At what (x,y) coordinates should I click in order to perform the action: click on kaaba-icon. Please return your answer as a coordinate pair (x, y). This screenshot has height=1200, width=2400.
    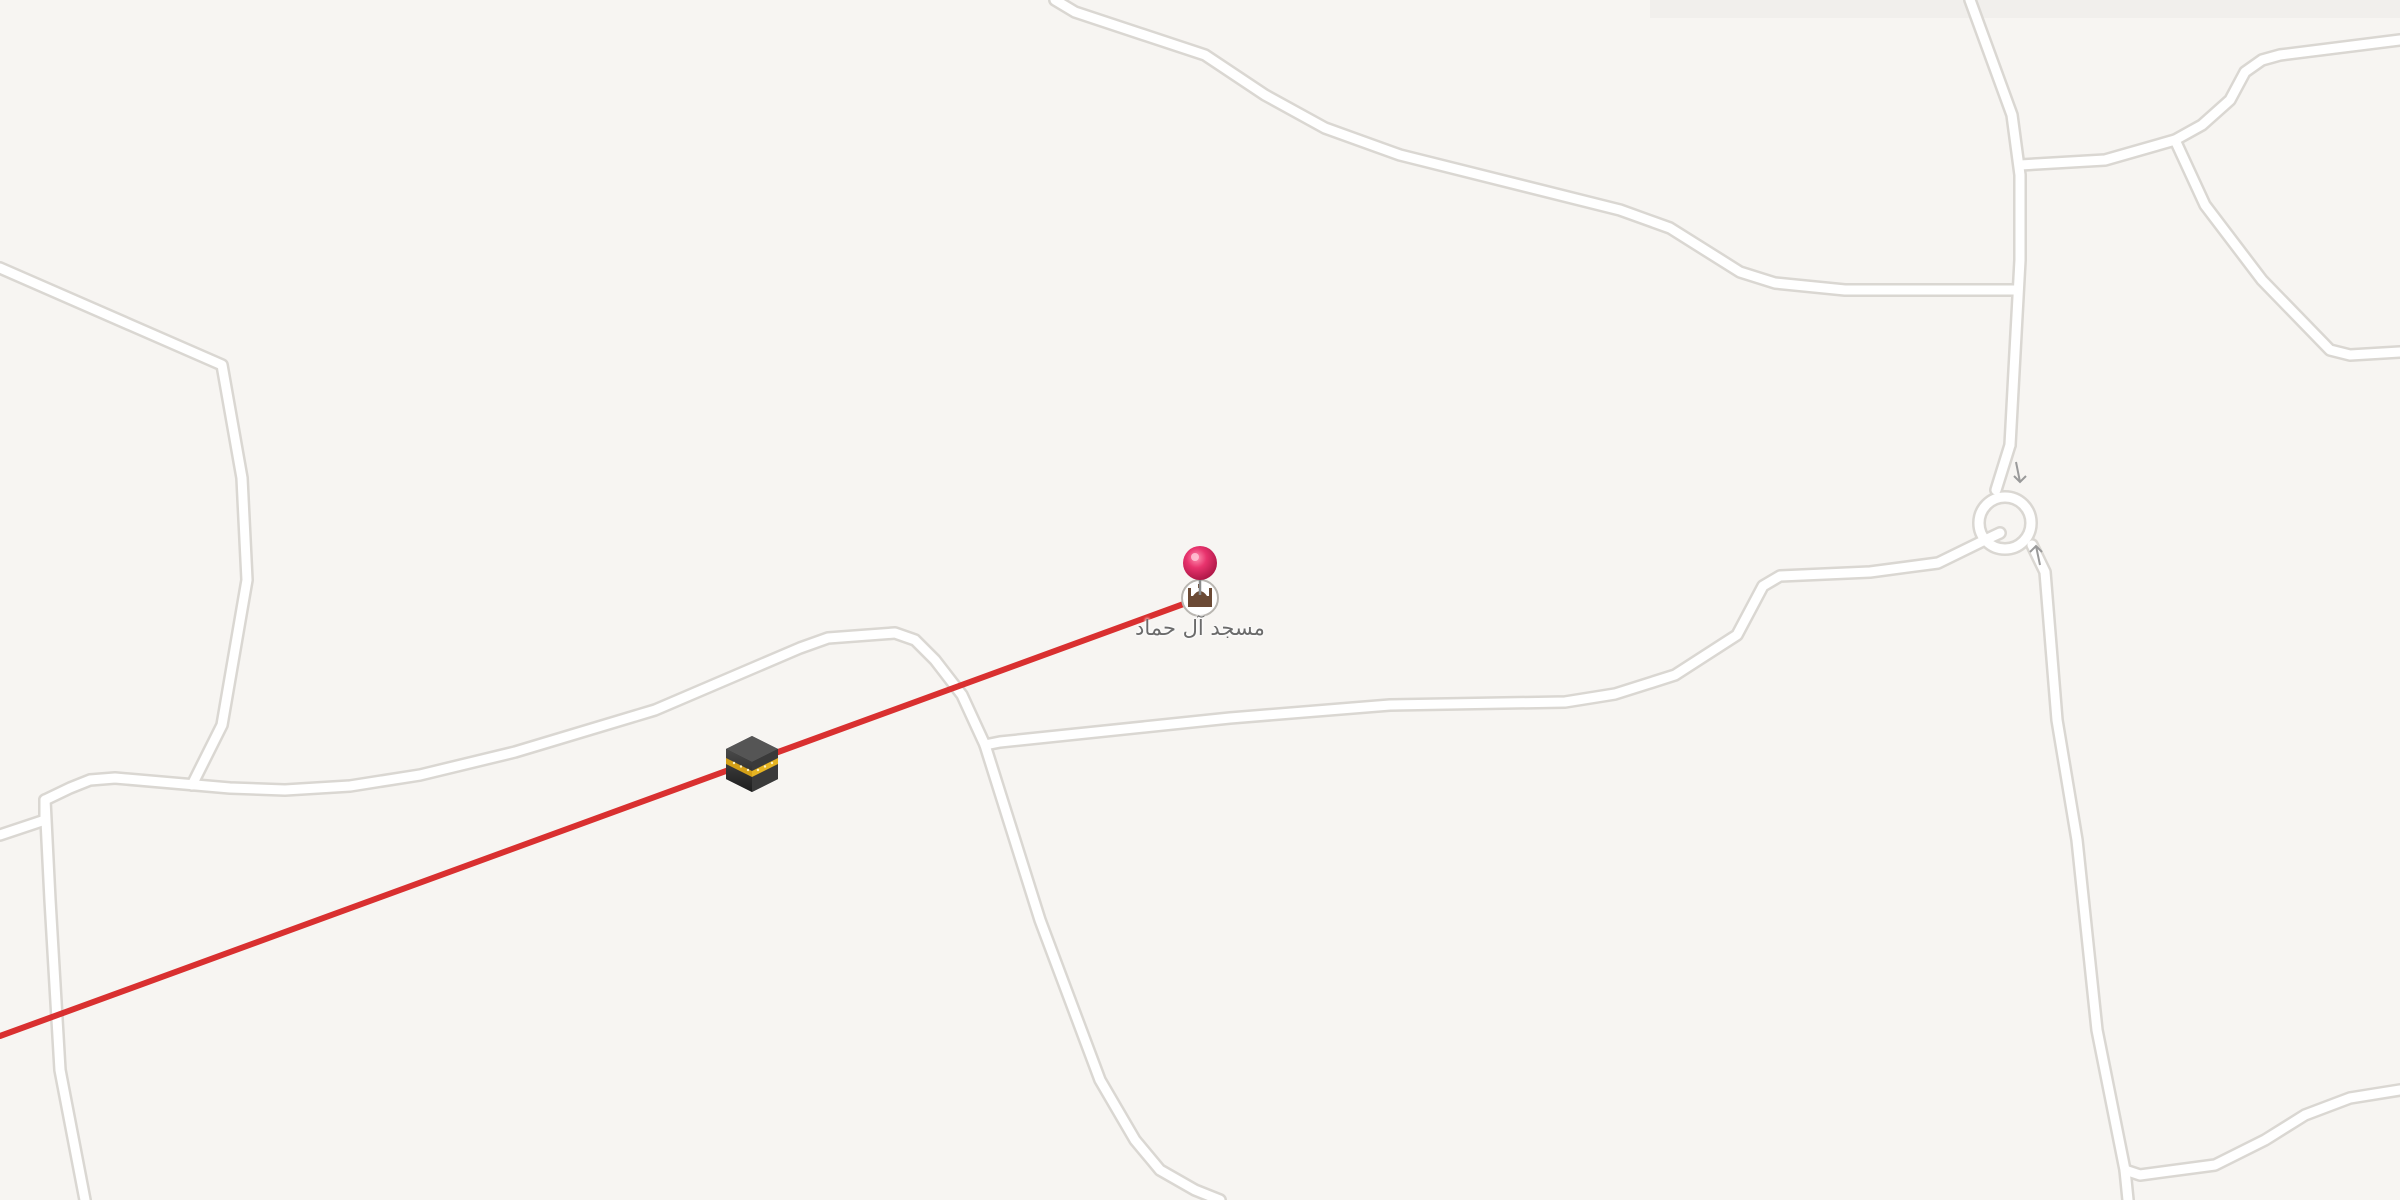
    Looking at the image, I should click on (752, 764).